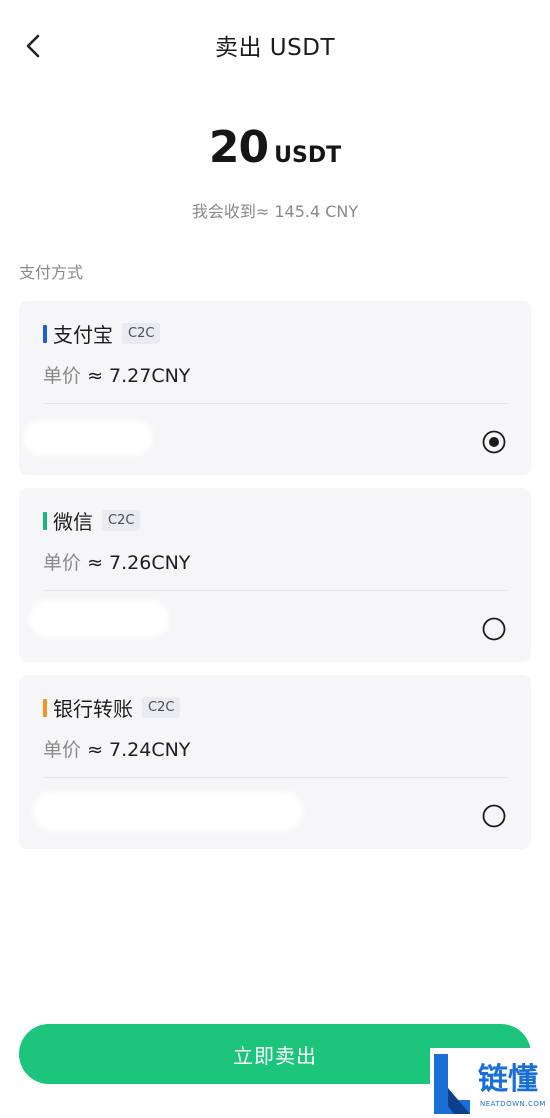  I want to click on amount-unit: USDT, so click(308, 155).